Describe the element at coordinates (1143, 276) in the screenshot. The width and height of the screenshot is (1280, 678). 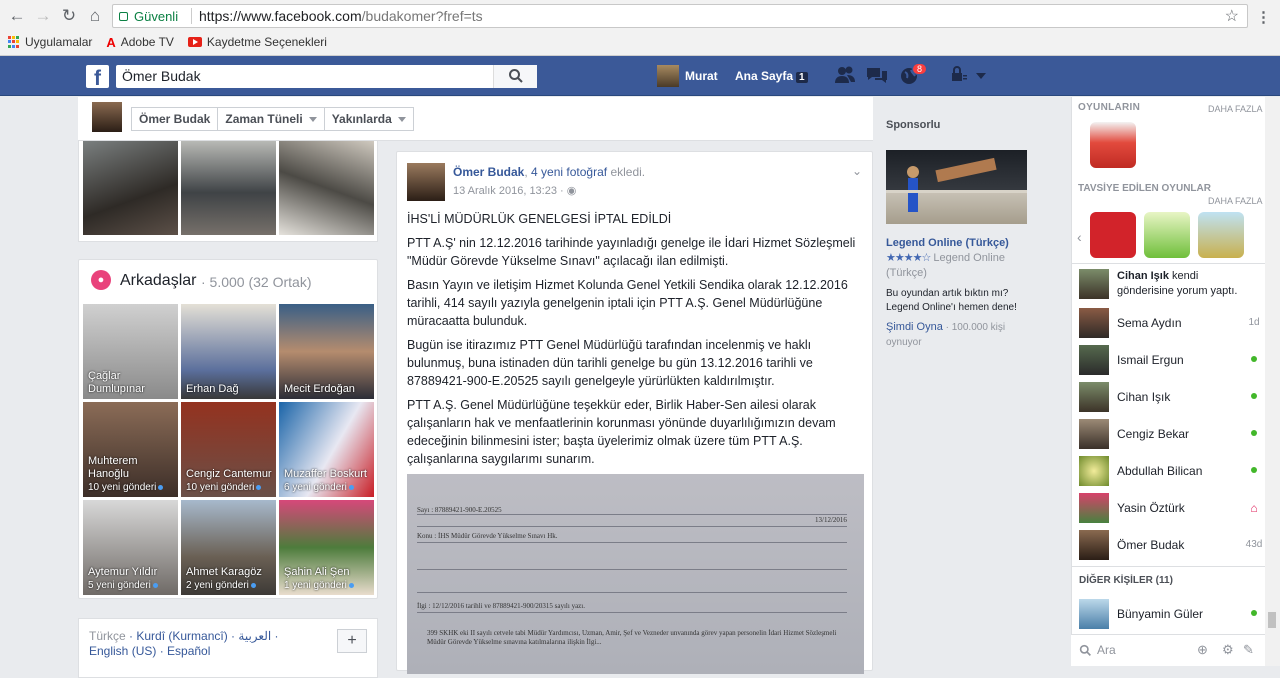
I see `activity-name: Cihan Işık` at that location.